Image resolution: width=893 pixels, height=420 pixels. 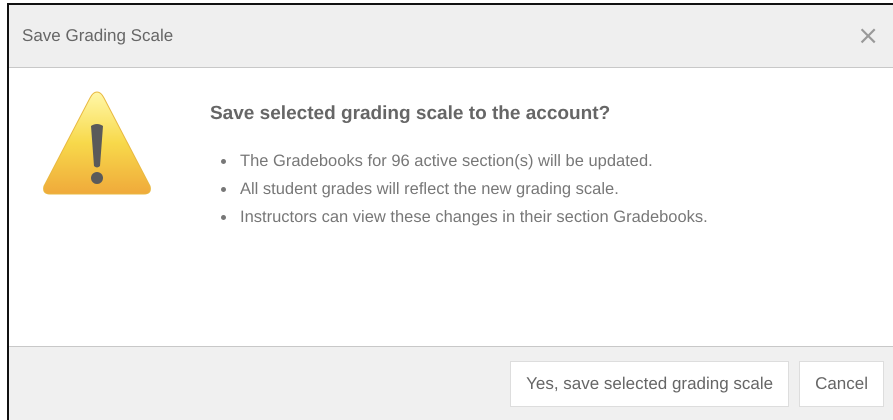 What do you see at coordinates (474, 217) in the screenshot?
I see `bullet-text: Instructors can view these changes in their section Gradebooks.` at bounding box center [474, 217].